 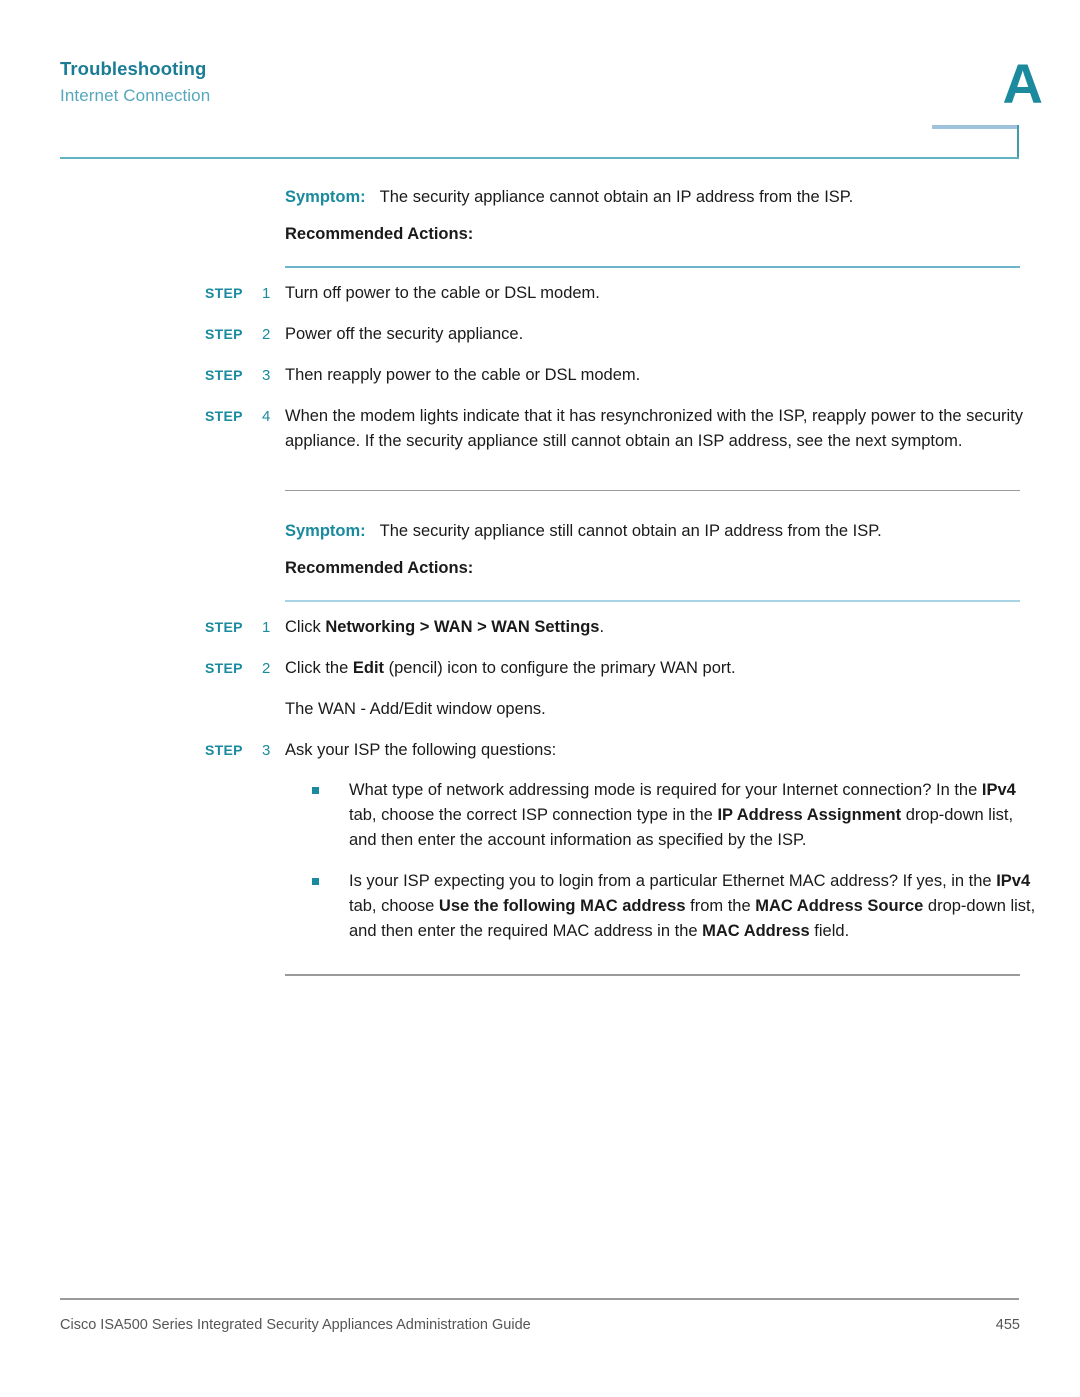 I want to click on header-tab-cap, so click(x=975, y=127).